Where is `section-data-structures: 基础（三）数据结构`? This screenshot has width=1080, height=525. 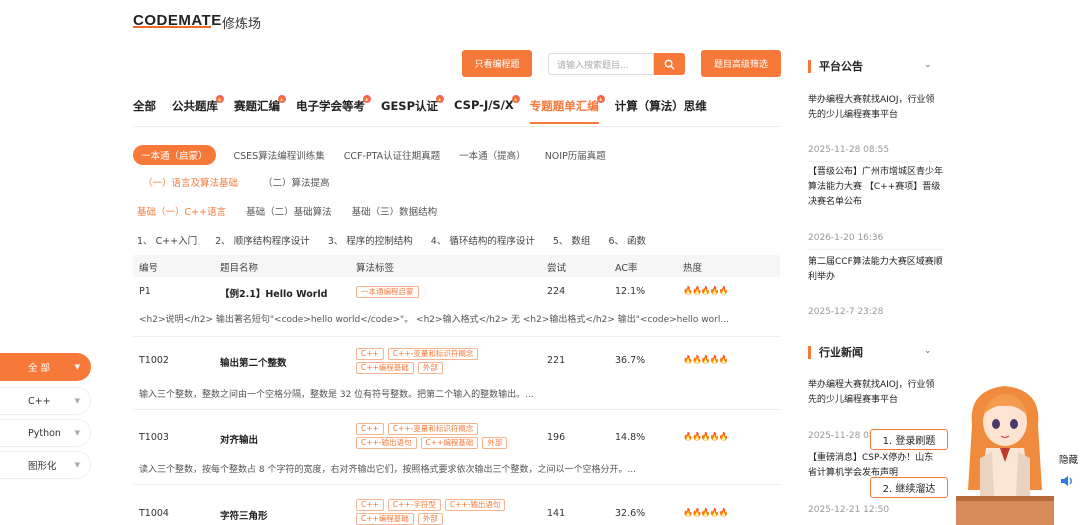 section-data-structures: 基础（三）数据结构 is located at coordinates (395, 211).